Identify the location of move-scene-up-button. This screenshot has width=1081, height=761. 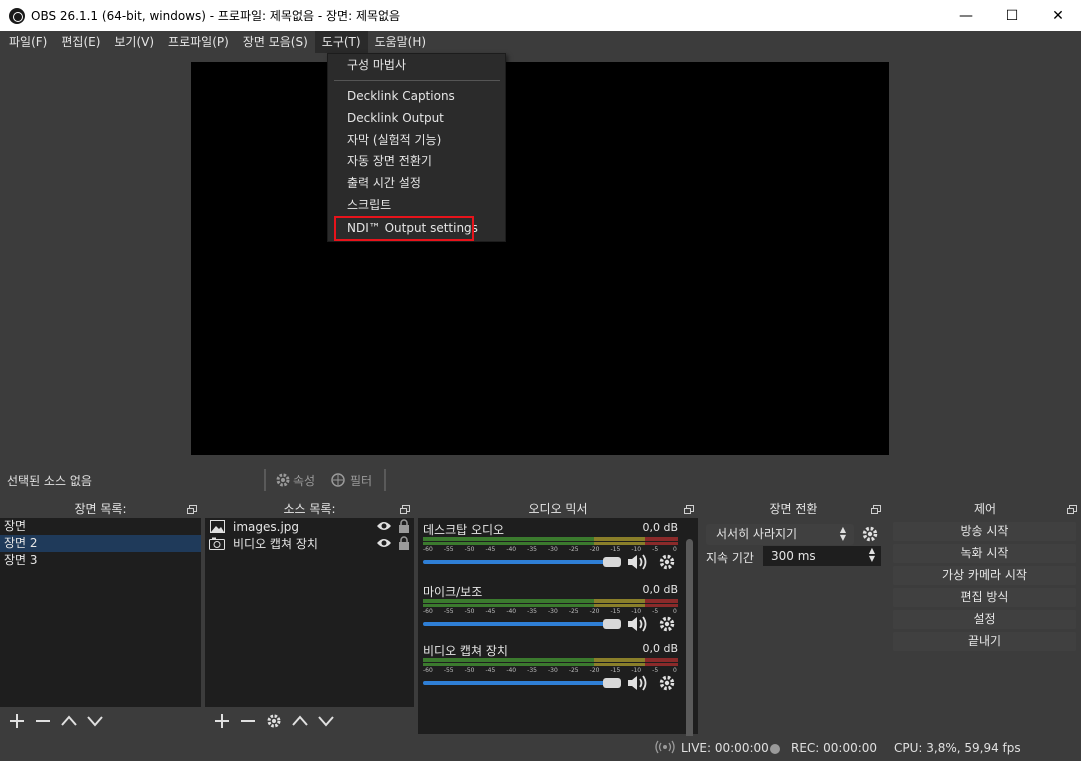
(69, 721).